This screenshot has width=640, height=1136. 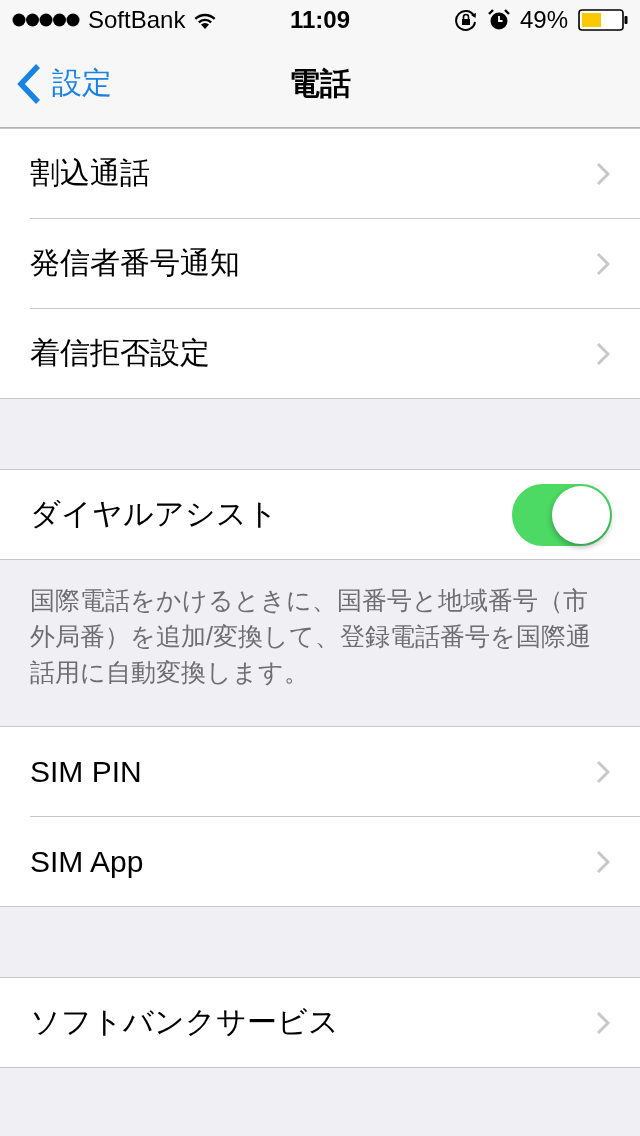 I want to click on settings-row: ソフトバンクサービス, so click(x=320, y=1022).